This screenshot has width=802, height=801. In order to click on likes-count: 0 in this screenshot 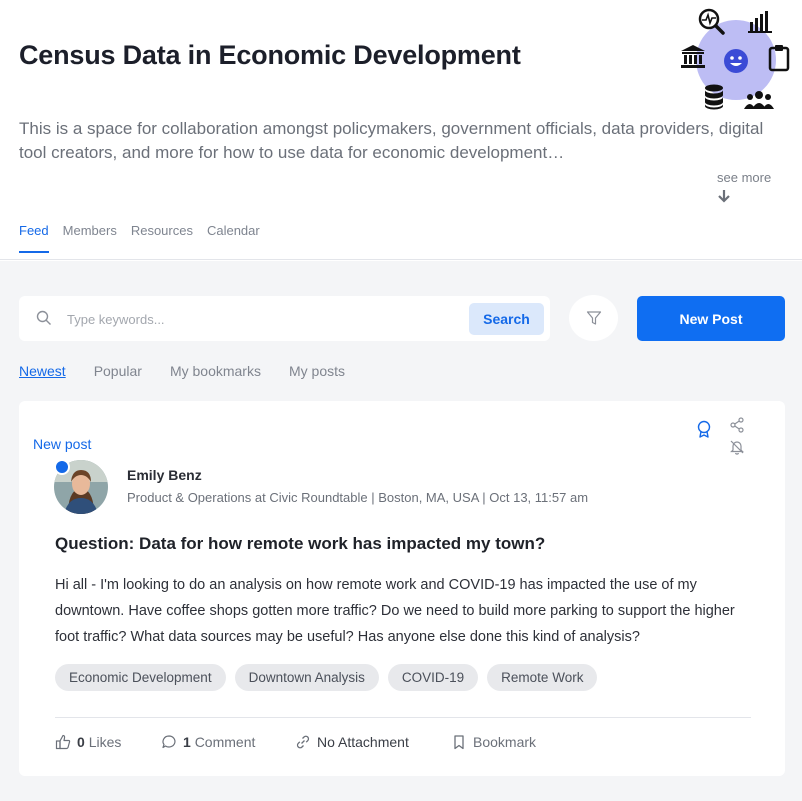, I will do `click(81, 742)`.